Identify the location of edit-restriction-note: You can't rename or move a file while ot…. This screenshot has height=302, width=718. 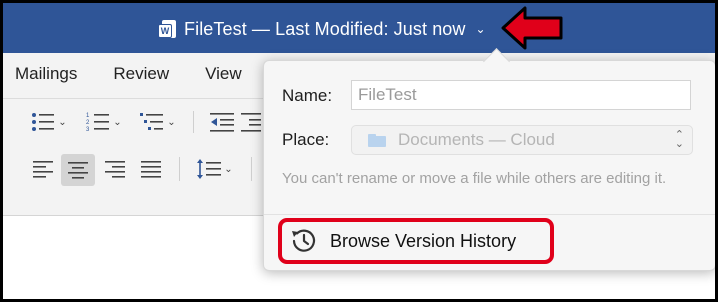
(474, 178).